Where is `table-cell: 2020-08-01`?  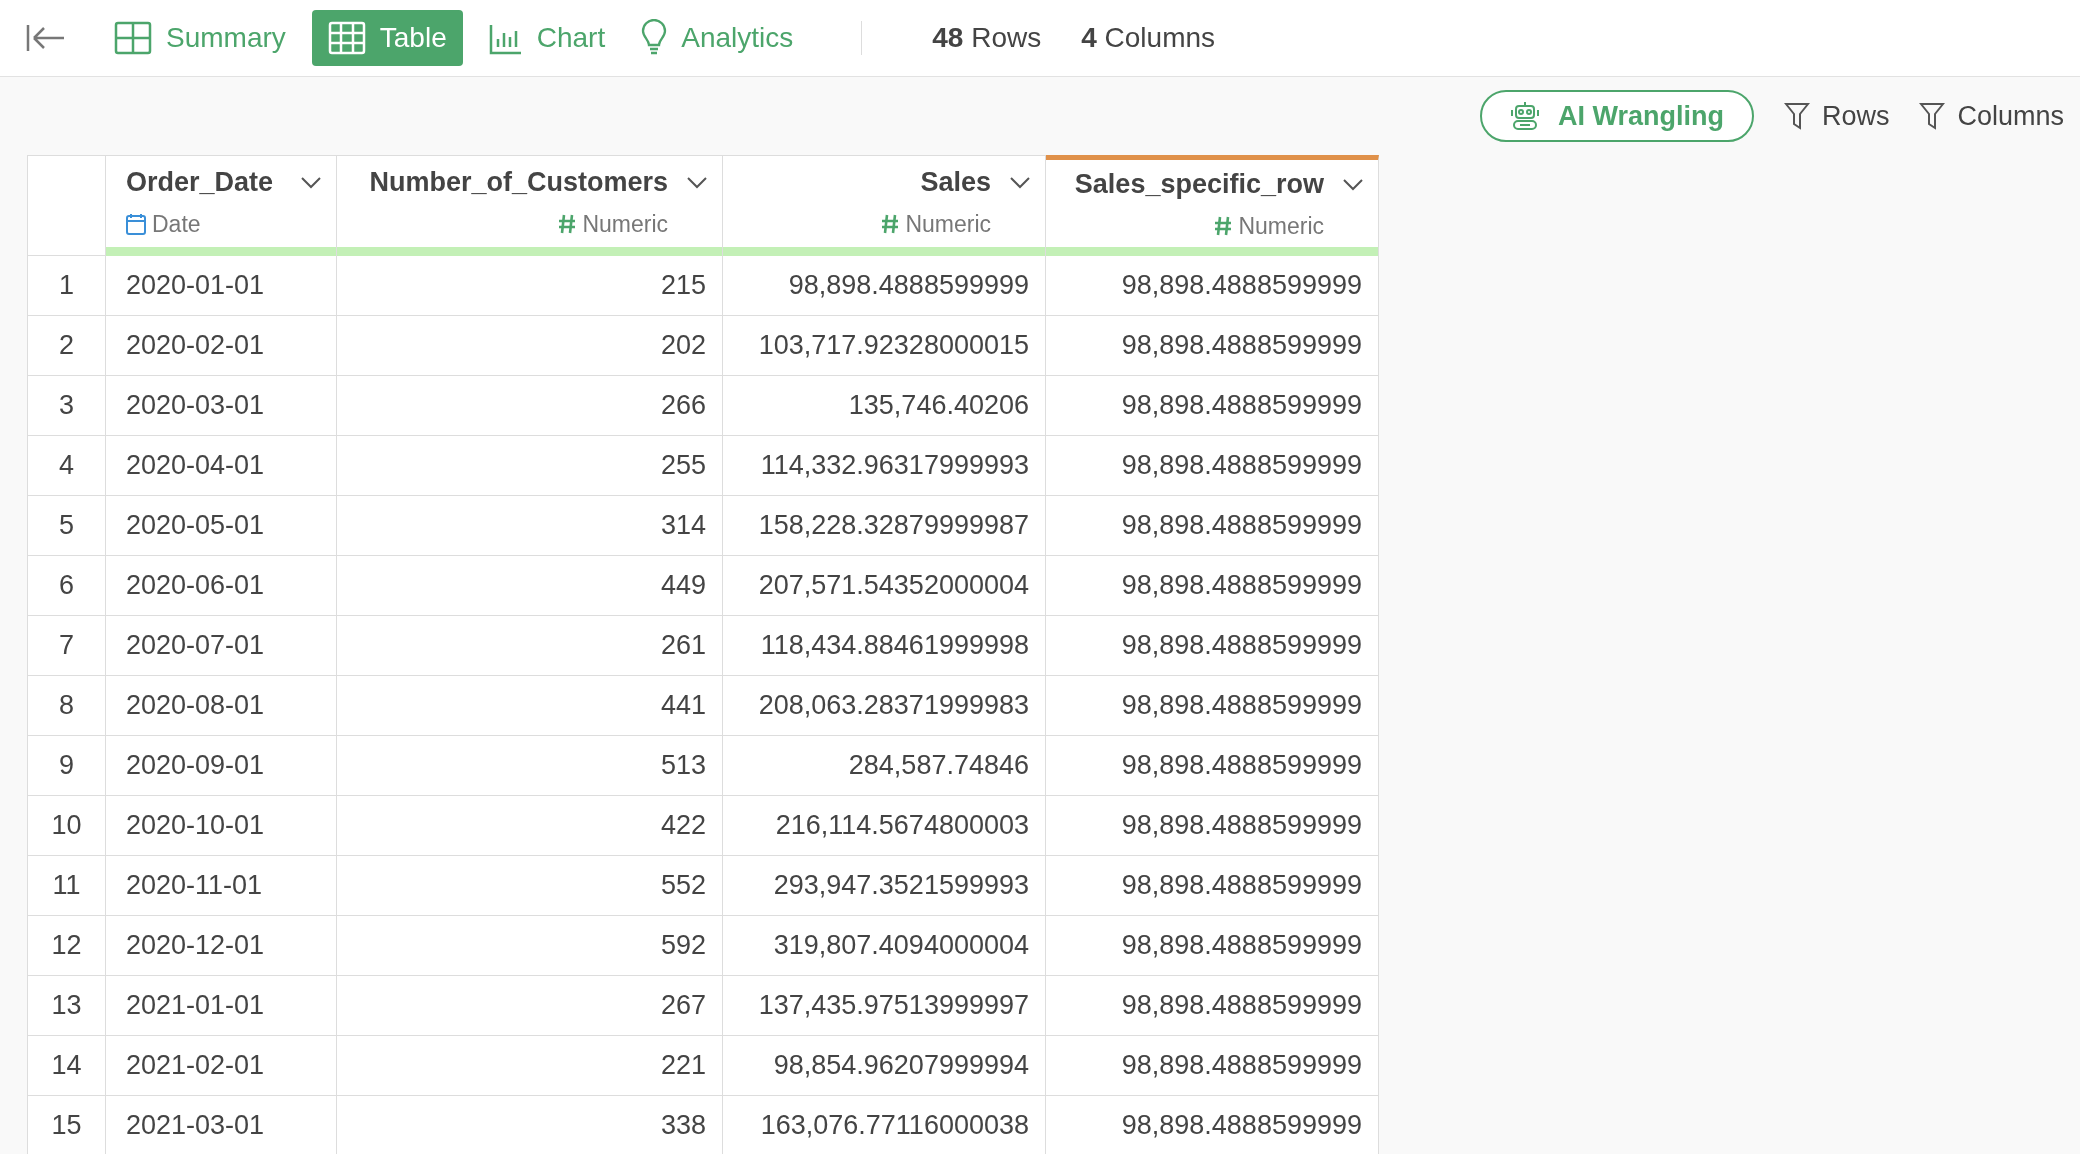 table-cell: 2020-08-01 is located at coordinates (221, 706).